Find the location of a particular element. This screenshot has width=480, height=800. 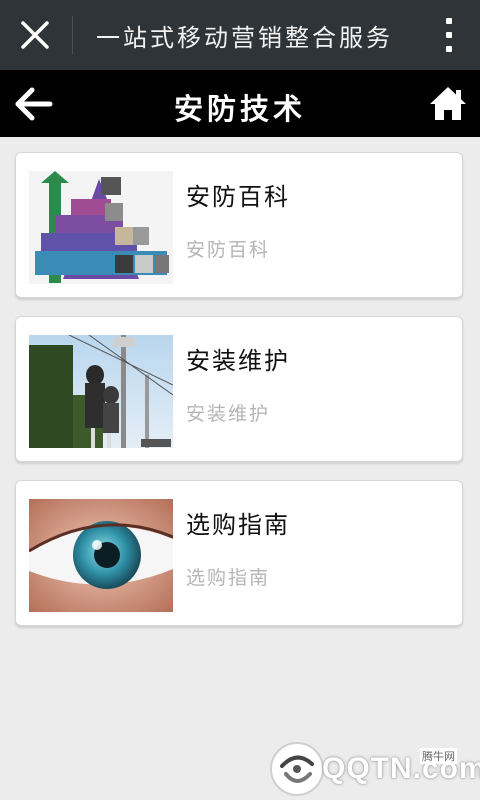

eye-closeup-image is located at coordinates (101, 555).